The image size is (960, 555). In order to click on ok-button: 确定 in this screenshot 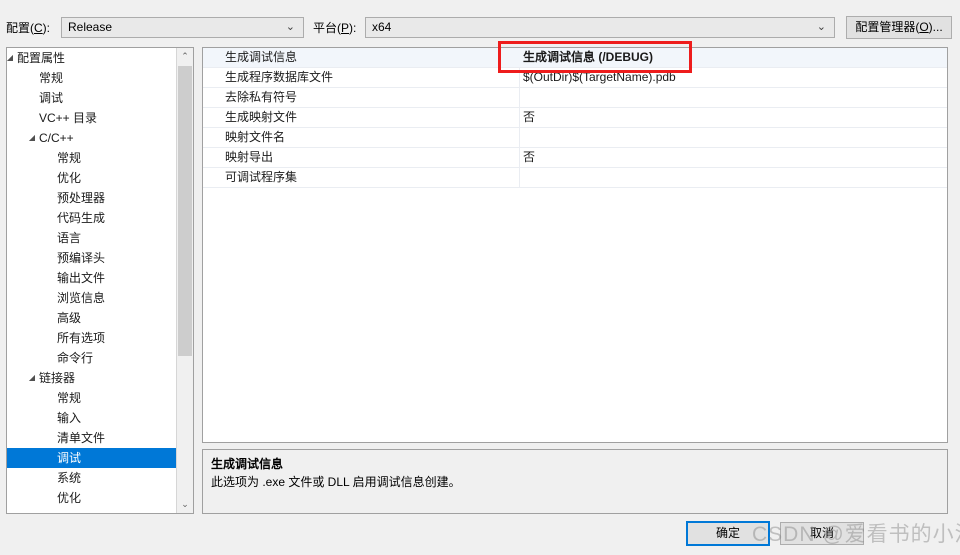, I will do `click(728, 533)`.